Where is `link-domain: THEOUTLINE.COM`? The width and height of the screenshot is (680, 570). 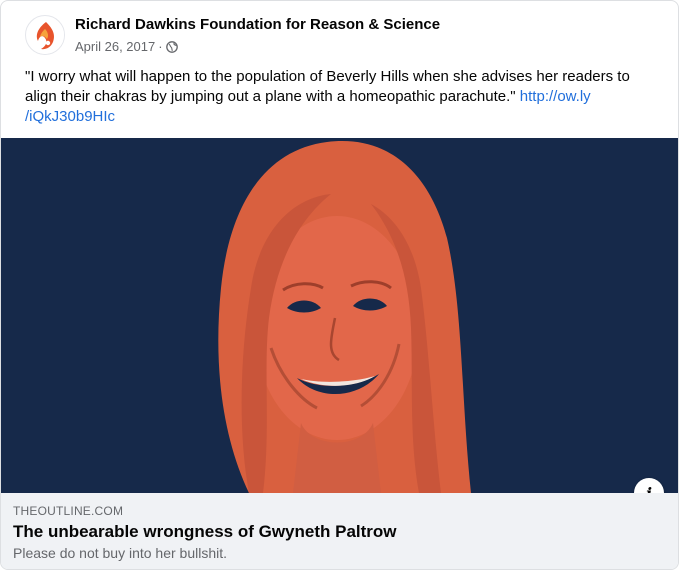 link-domain: THEOUTLINE.COM is located at coordinates (68, 511).